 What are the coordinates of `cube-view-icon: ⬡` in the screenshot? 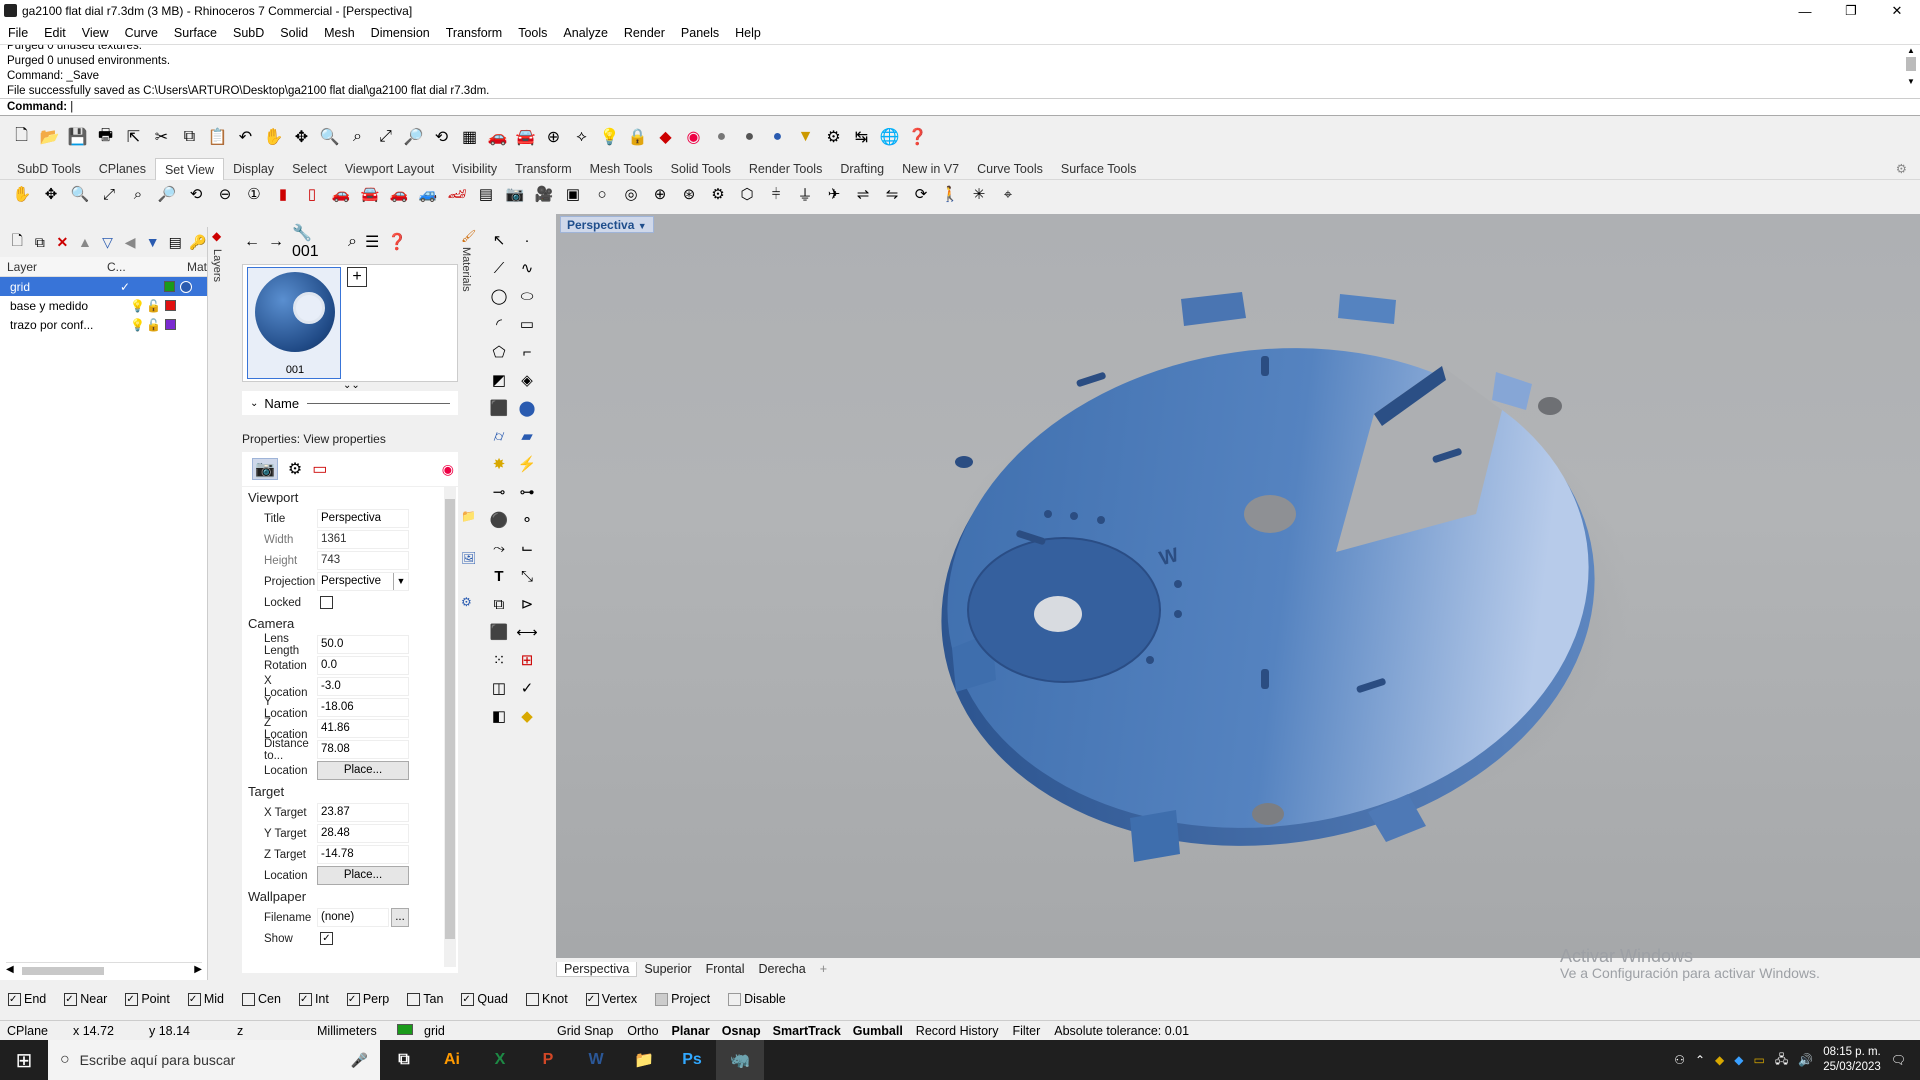 It's located at (747, 194).